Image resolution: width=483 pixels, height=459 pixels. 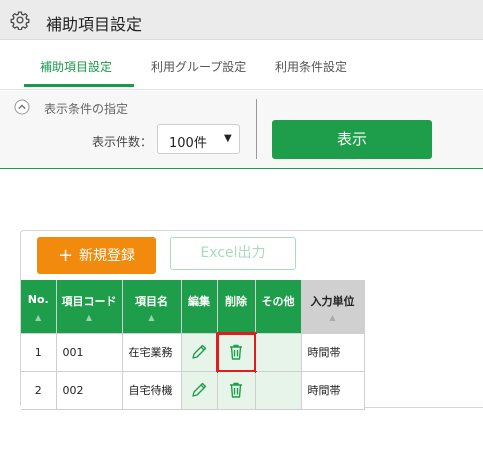 I want to click on display-count-label: 表示件数：, so click(x=122, y=142).